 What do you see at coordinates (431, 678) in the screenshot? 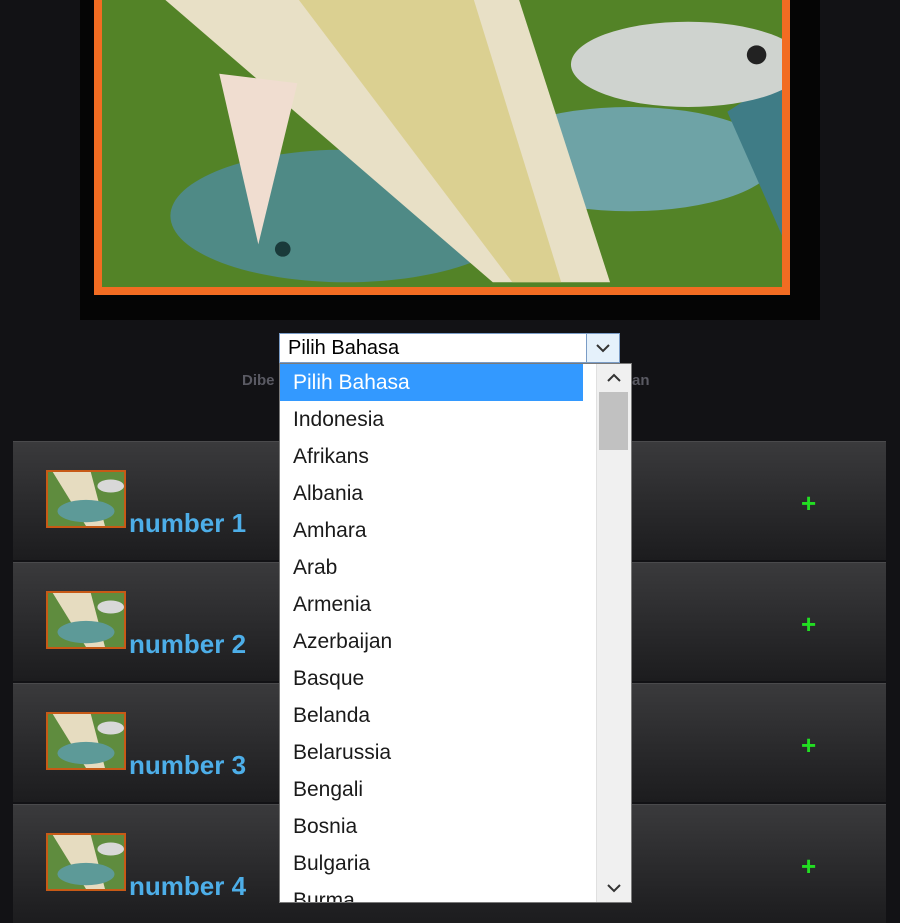
I see `language-option: Basque` at bounding box center [431, 678].